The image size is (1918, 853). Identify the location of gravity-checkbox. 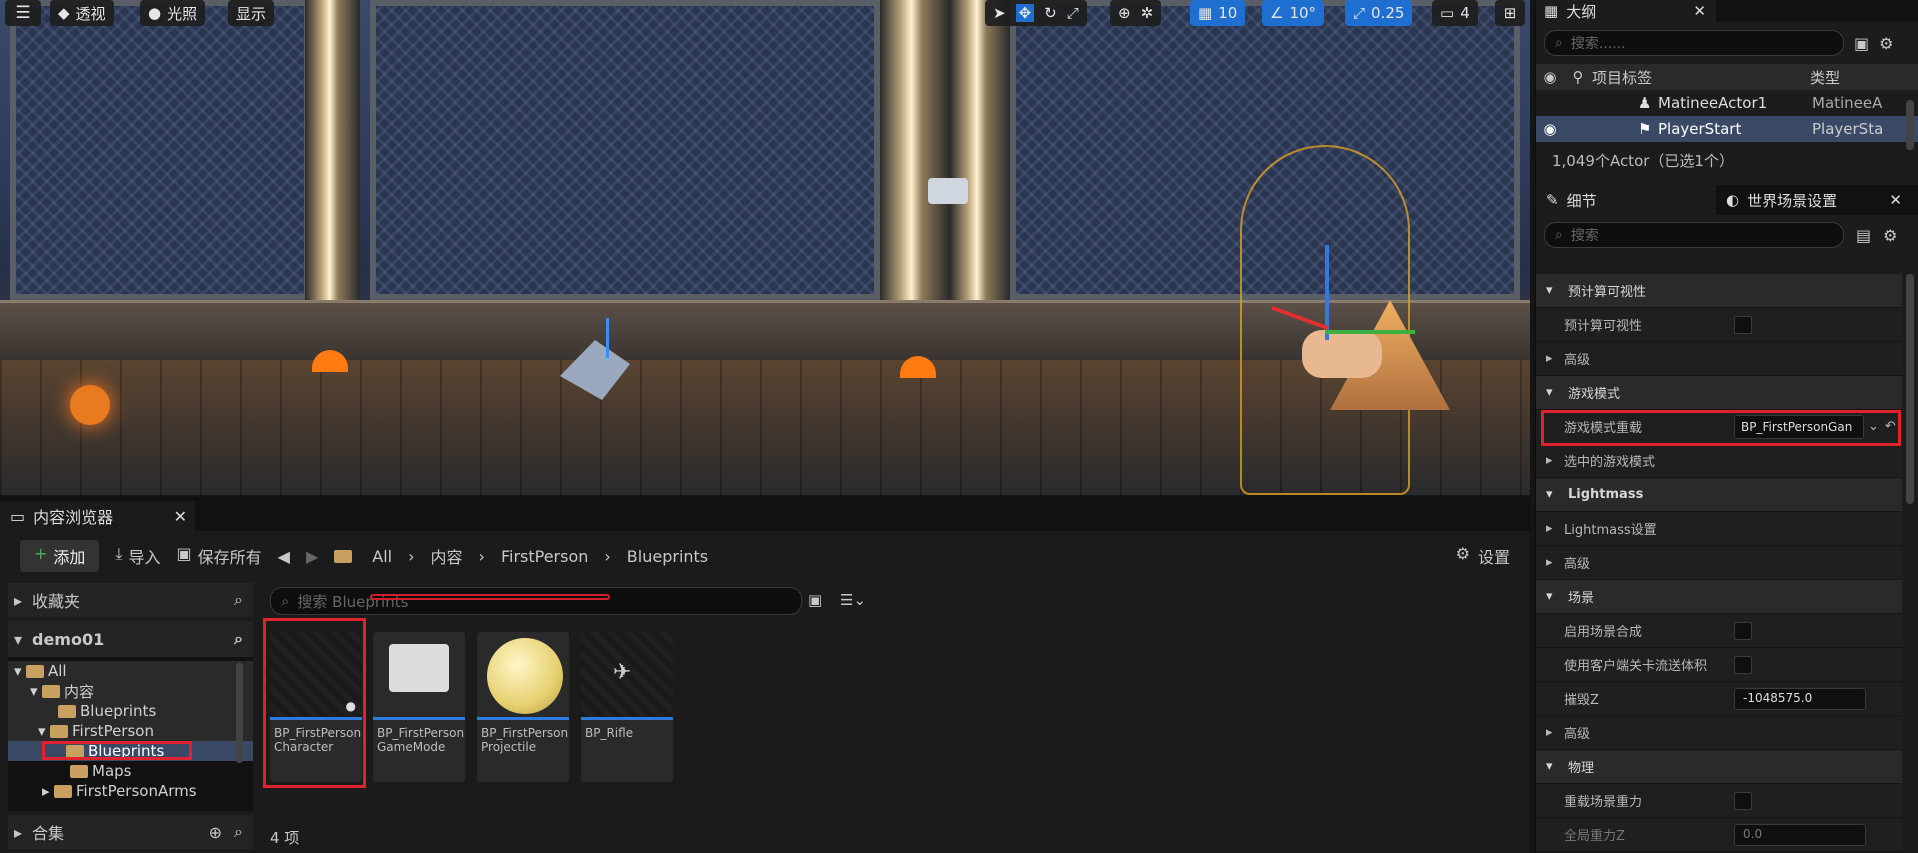
(1743, 800).